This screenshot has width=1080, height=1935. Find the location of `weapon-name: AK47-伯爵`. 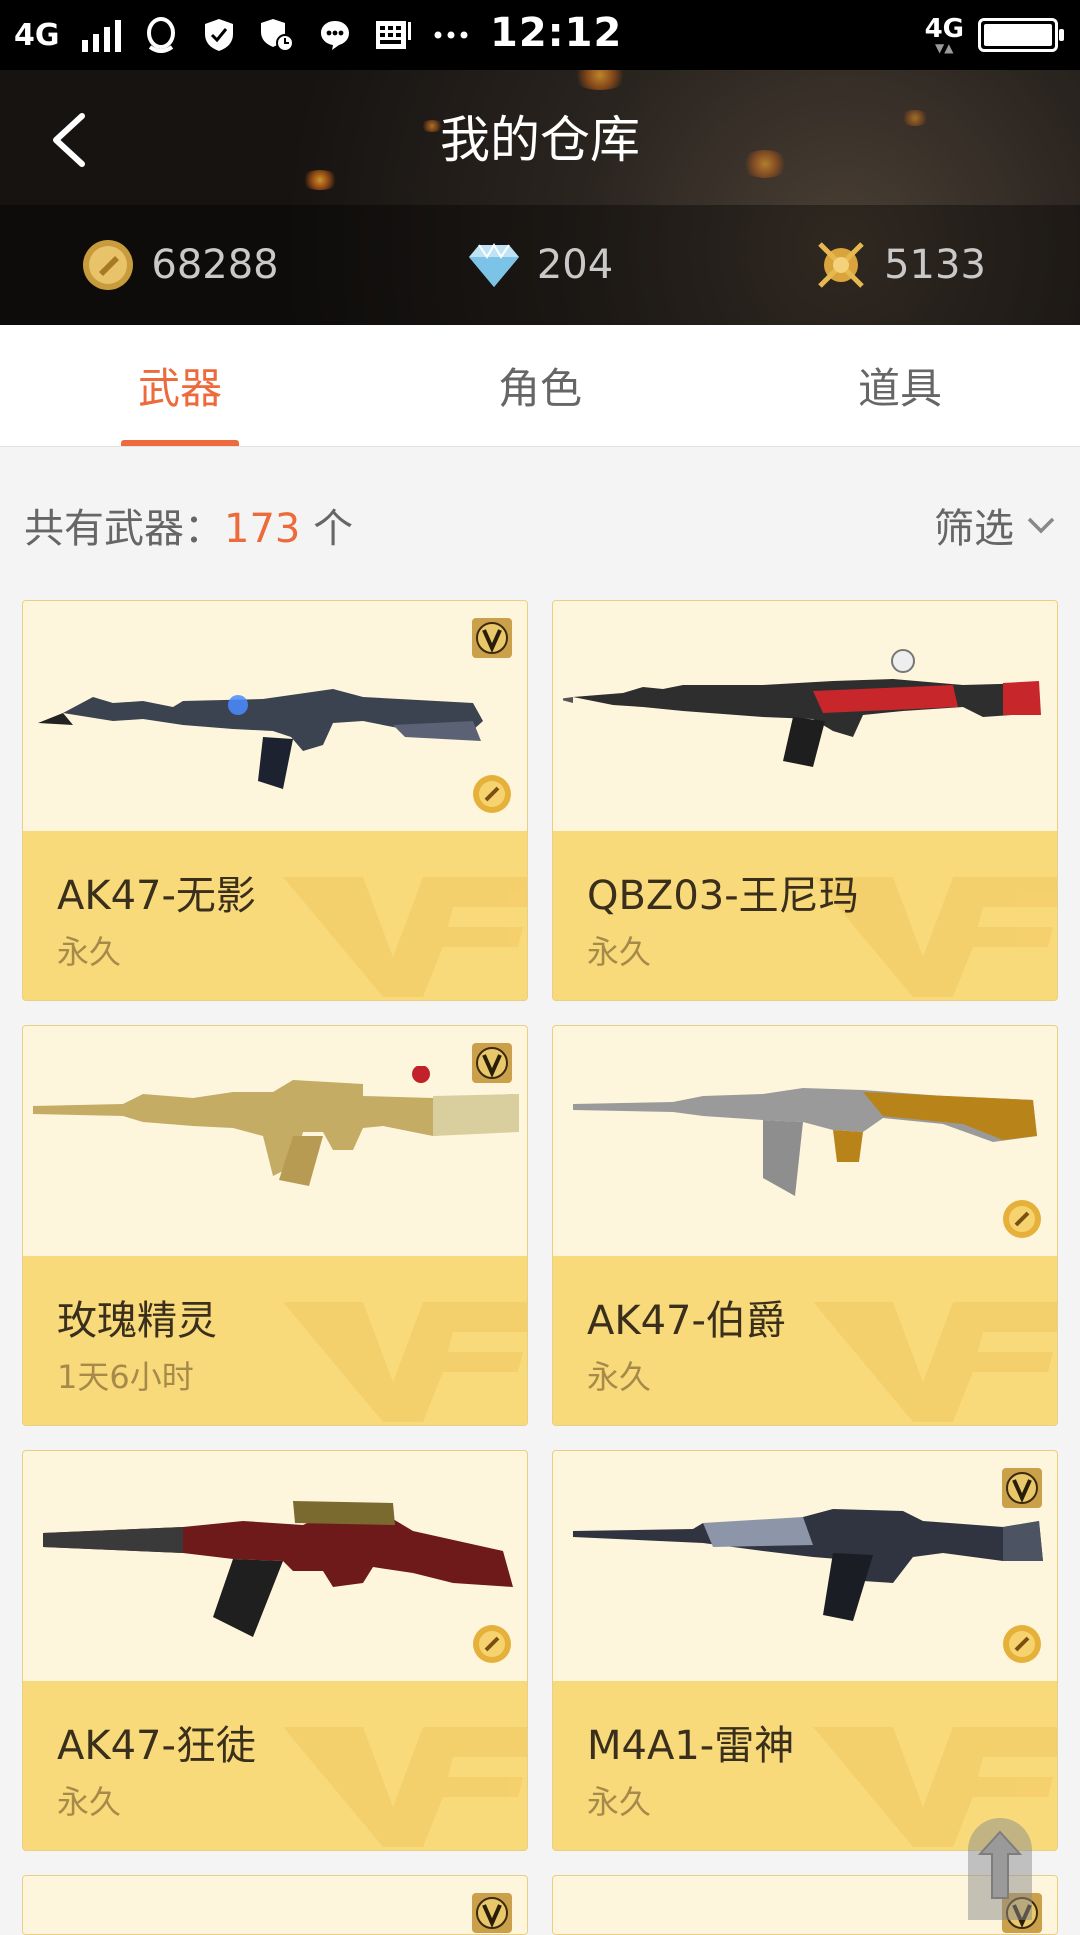

weapon-name: AK47-伯爵 is located at coordinates (686, 1321).